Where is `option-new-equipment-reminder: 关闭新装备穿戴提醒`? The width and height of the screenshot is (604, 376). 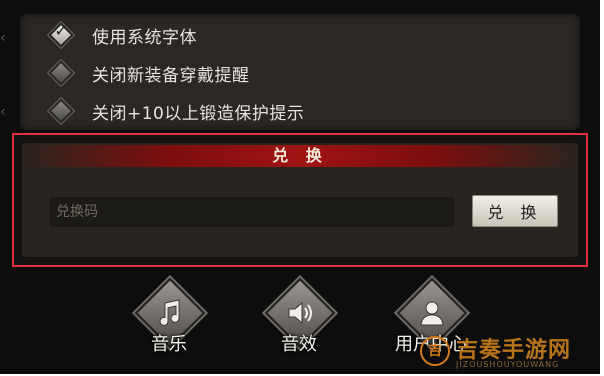
option-new-equipment-reminder: 关闭新装备穿戴提醒 is located at coordinates (149, 73).